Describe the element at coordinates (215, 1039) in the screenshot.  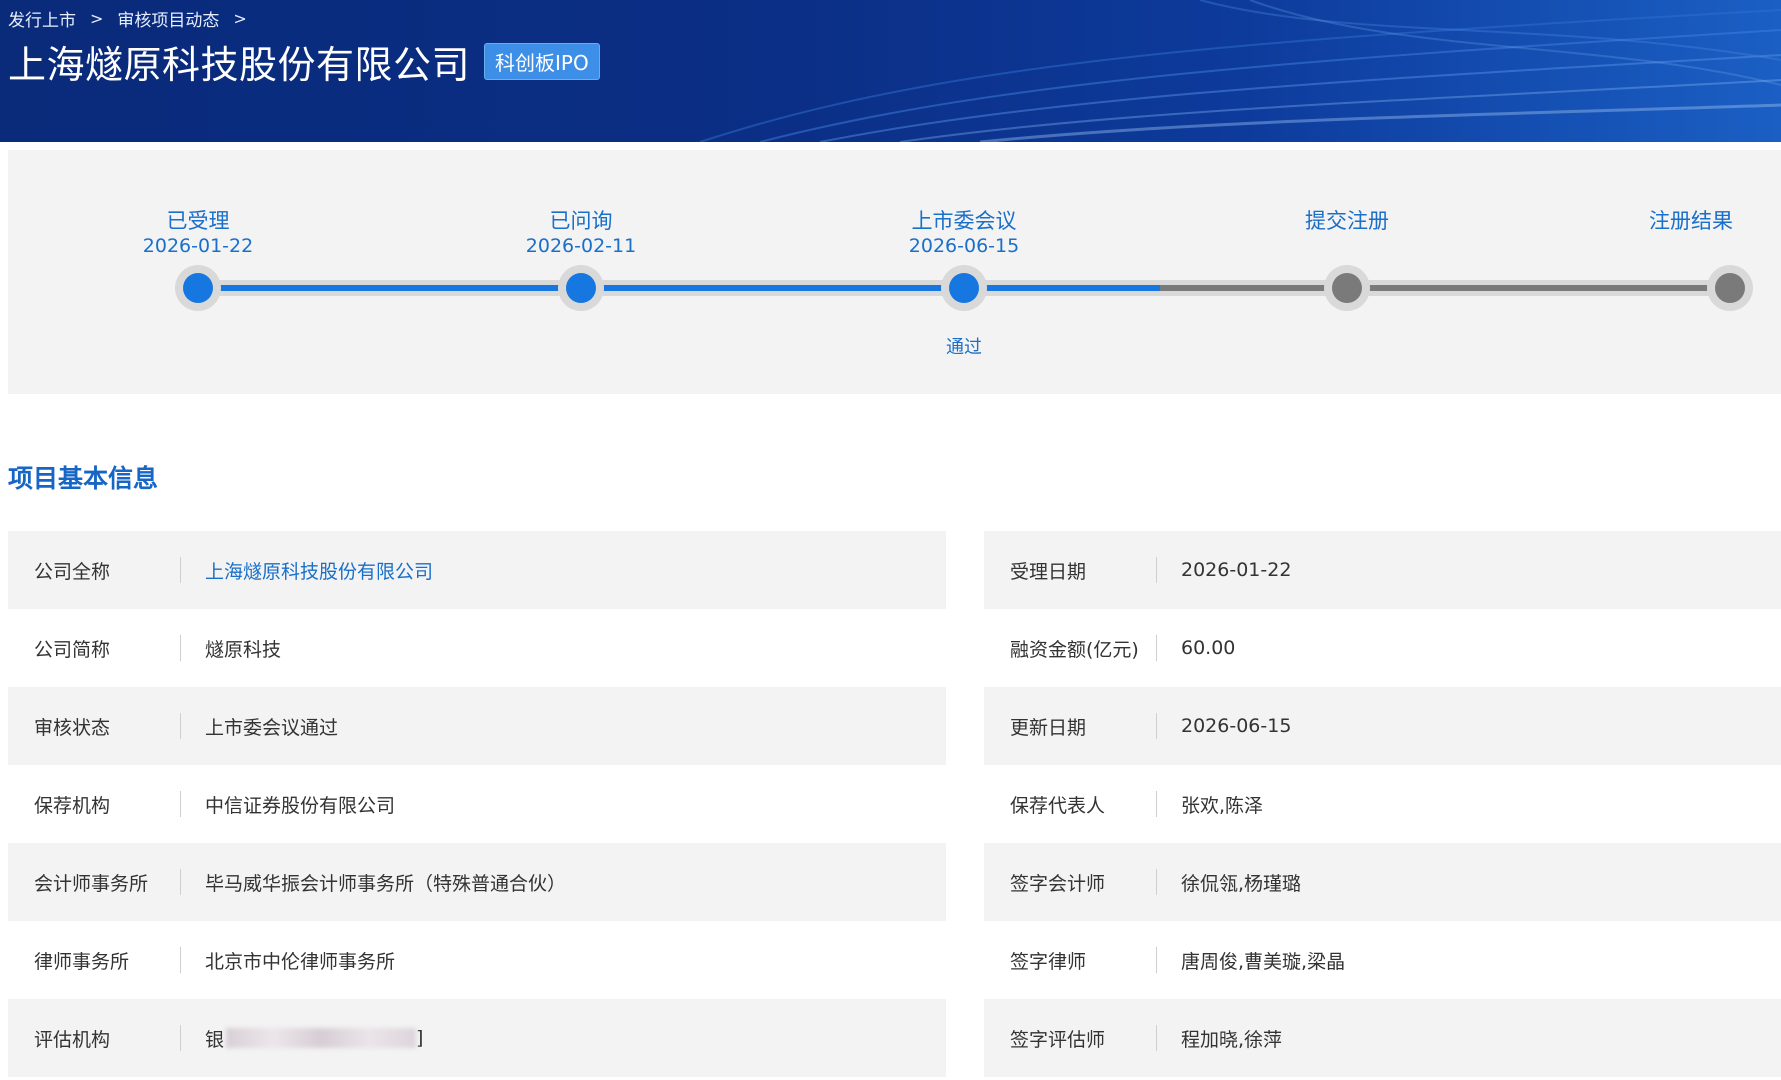
I see `field-value-visible-part: 银` at that location.